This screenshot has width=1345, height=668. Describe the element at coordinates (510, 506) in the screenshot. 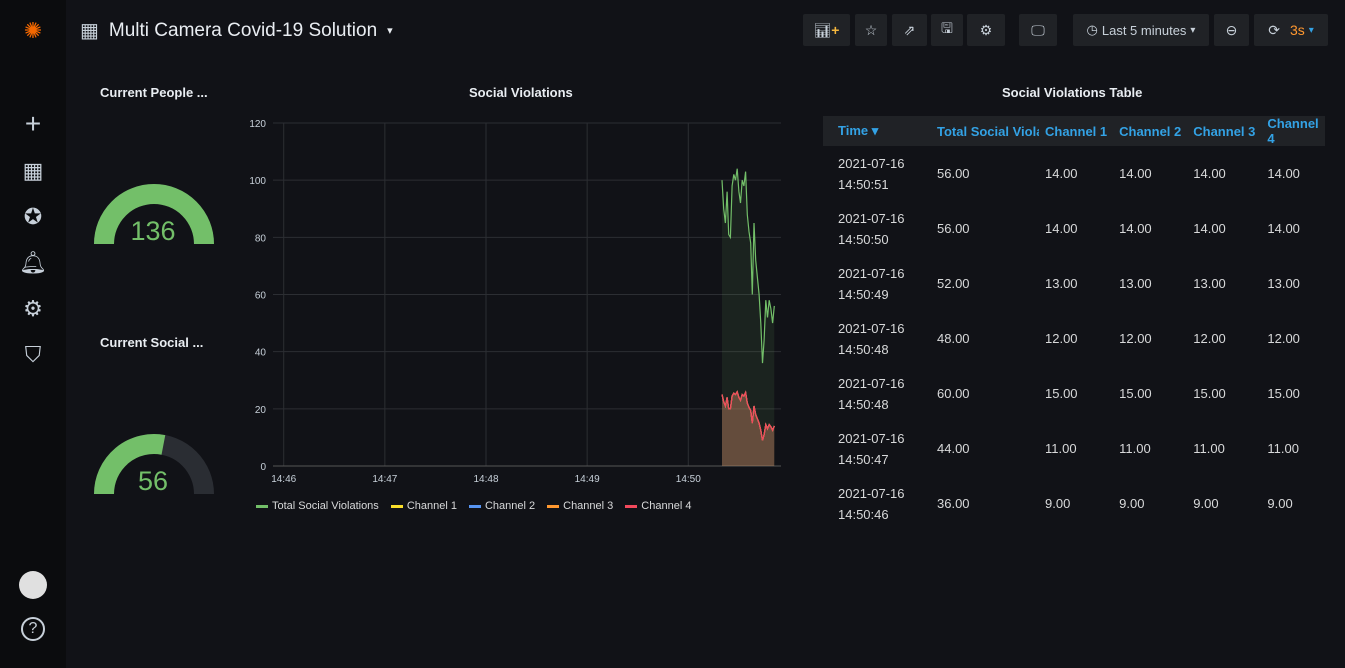

I see `legend-label: Channel 2` at that location.